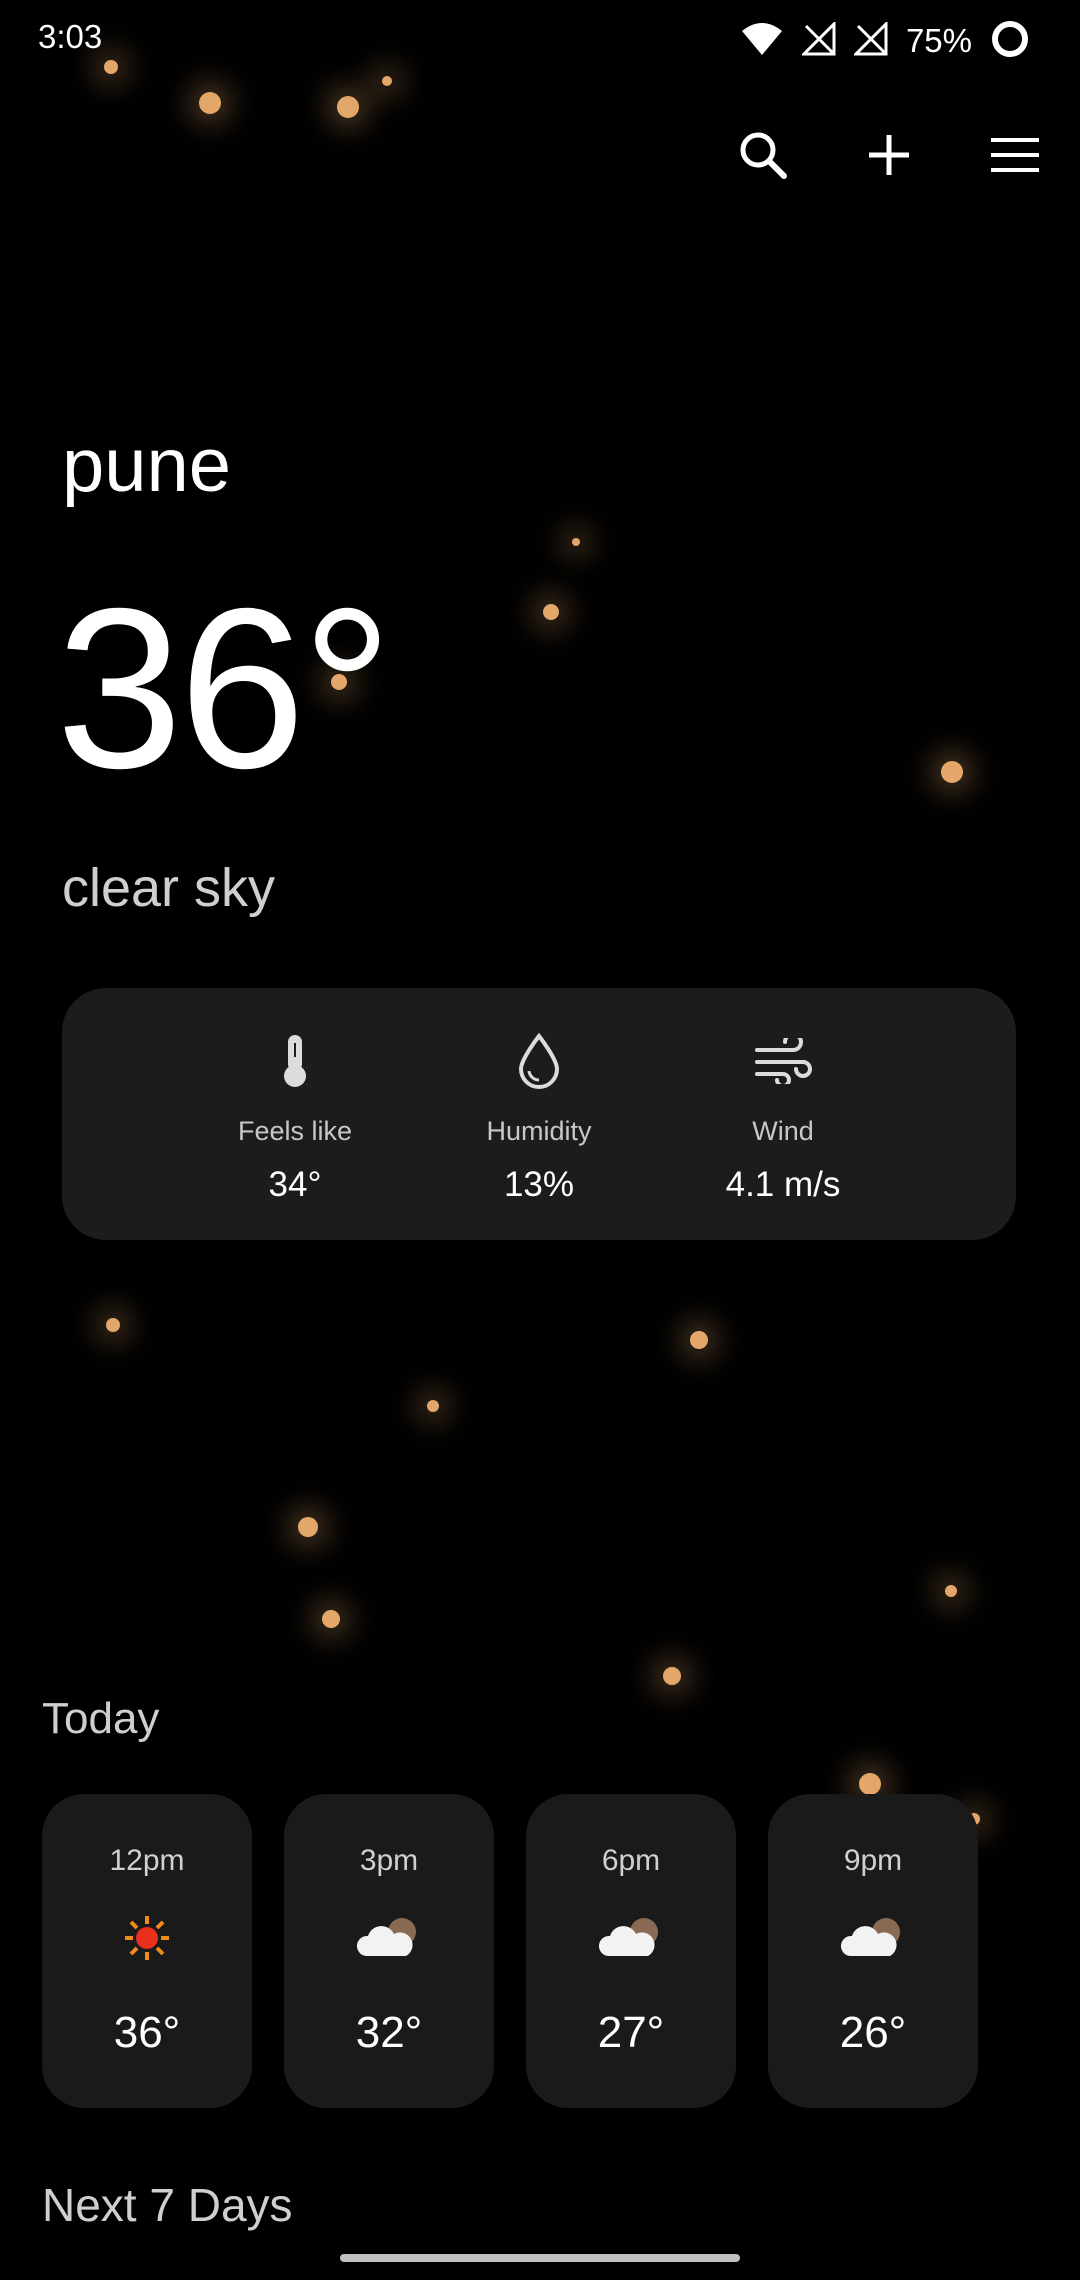 The width and height of the screenshot is (1080, 2280). Describe the element at coordinates (389, 2032) in the screenshot. I see `hour-temp: 32°` at that location.